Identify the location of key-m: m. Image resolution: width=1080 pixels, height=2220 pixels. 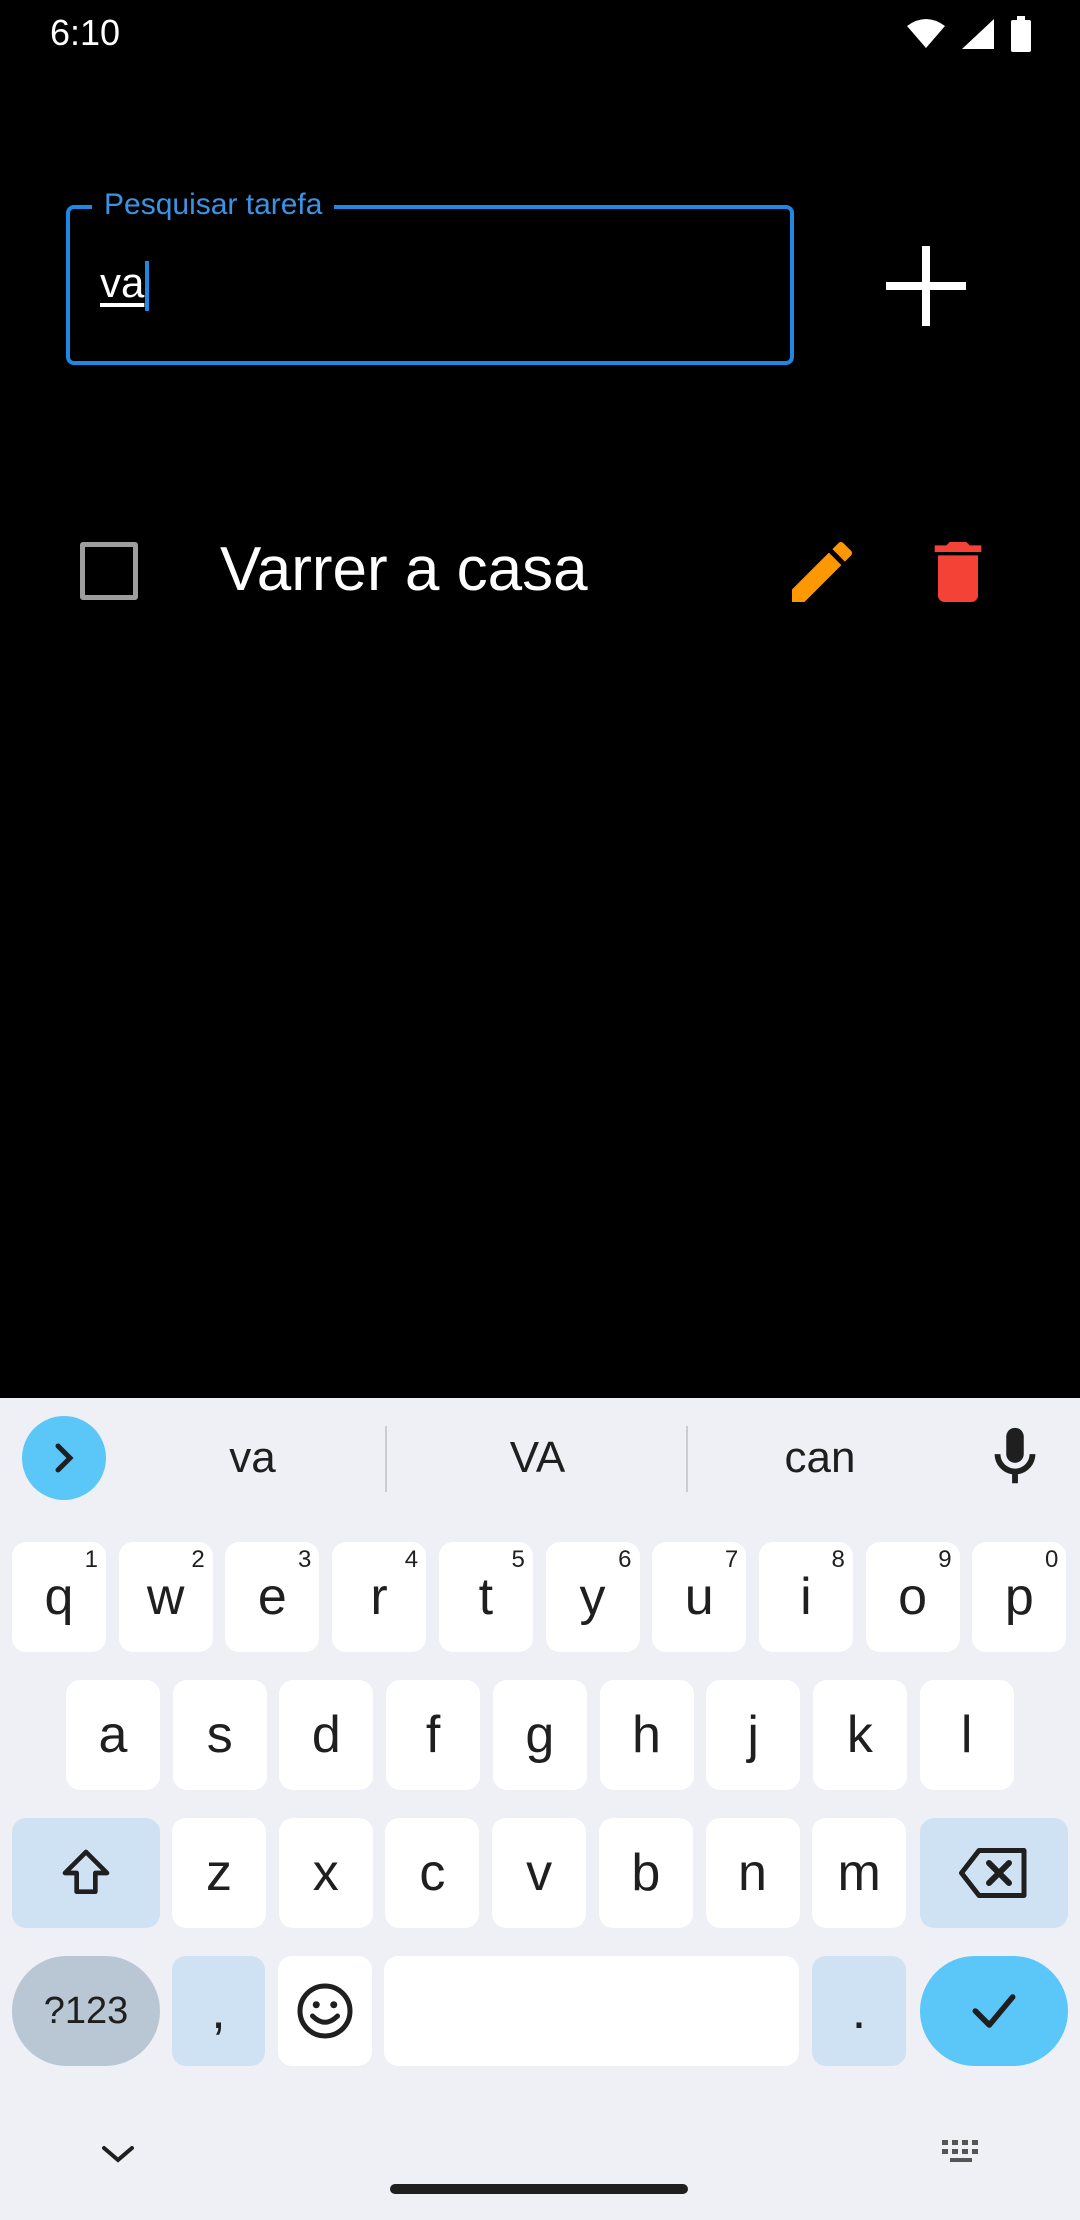
(859, 1873).